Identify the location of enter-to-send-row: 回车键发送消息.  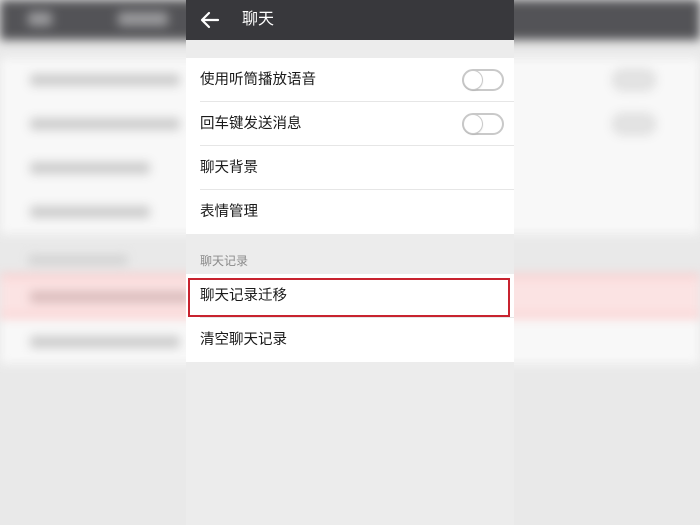
(350, 124).